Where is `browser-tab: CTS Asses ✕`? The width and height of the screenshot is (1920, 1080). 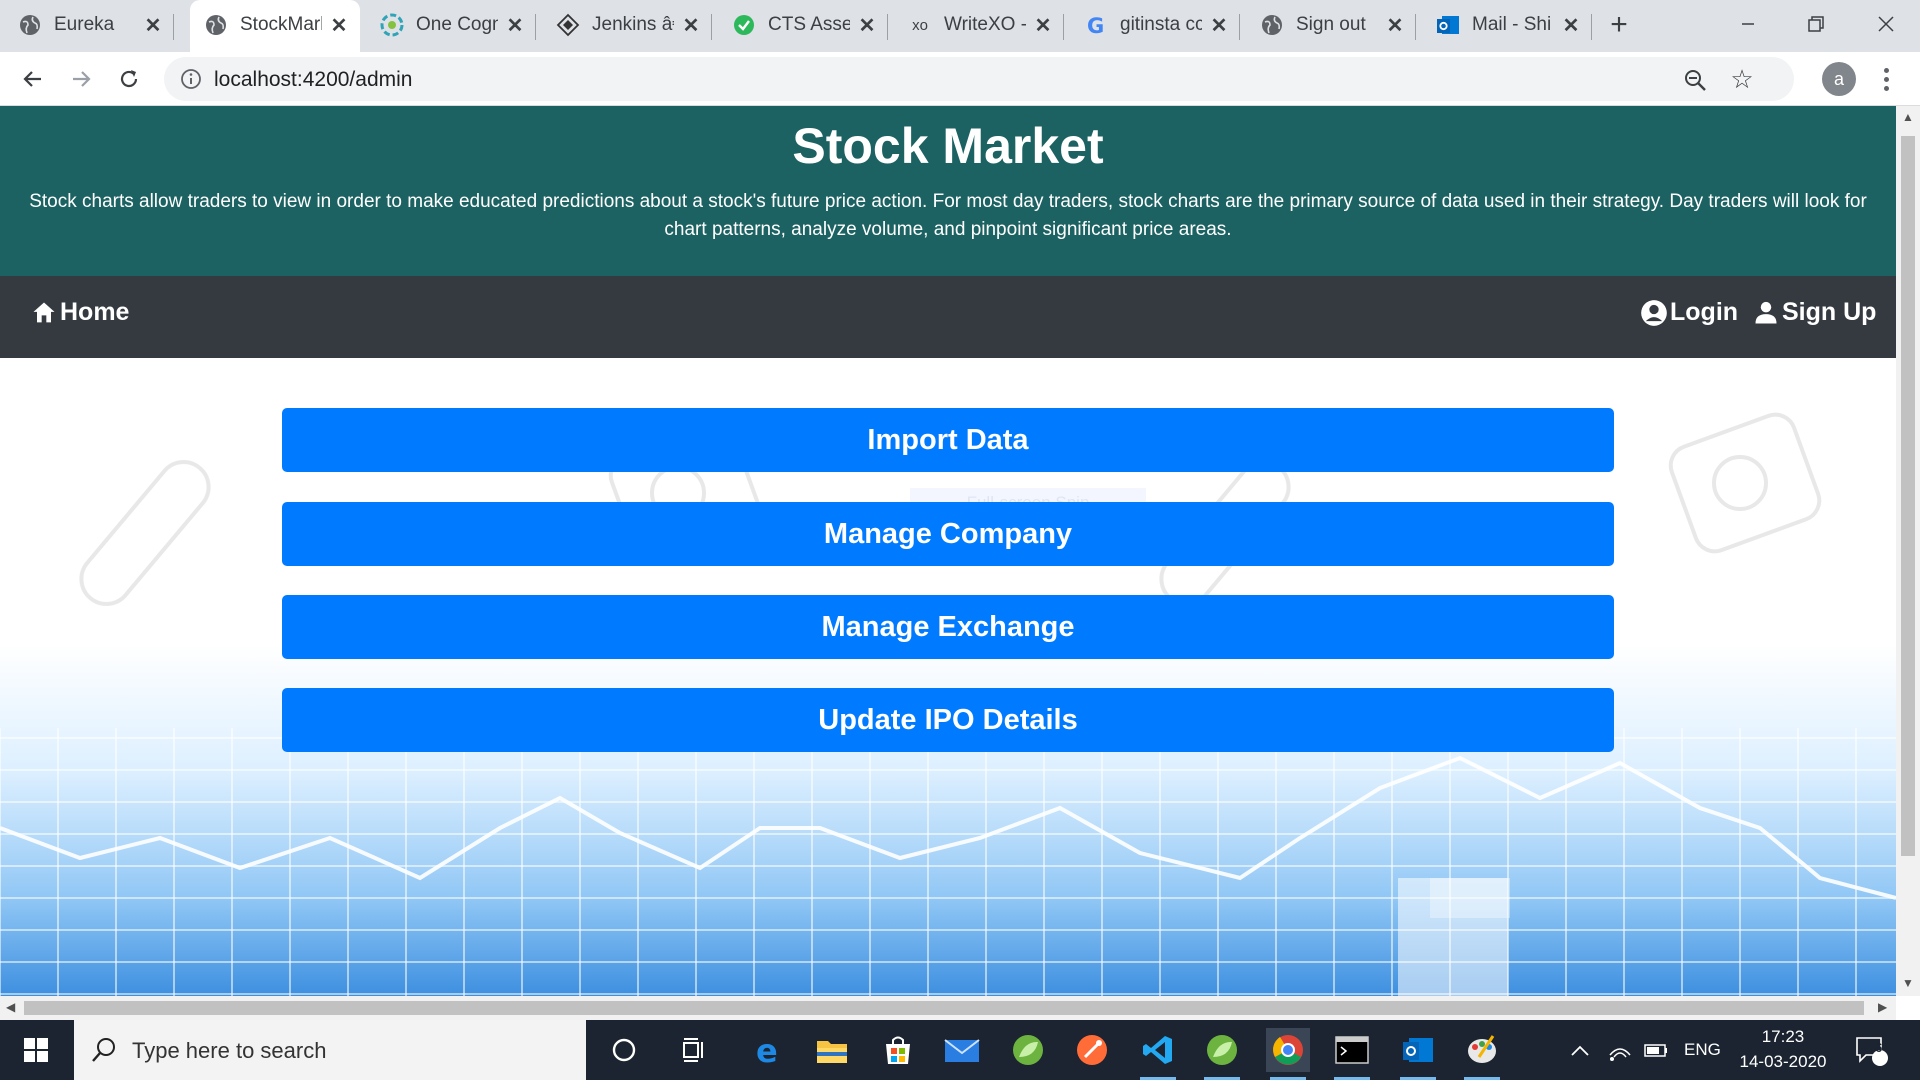
browser-tab: CTS Asses ✕ is located at coordinates (803, 26).